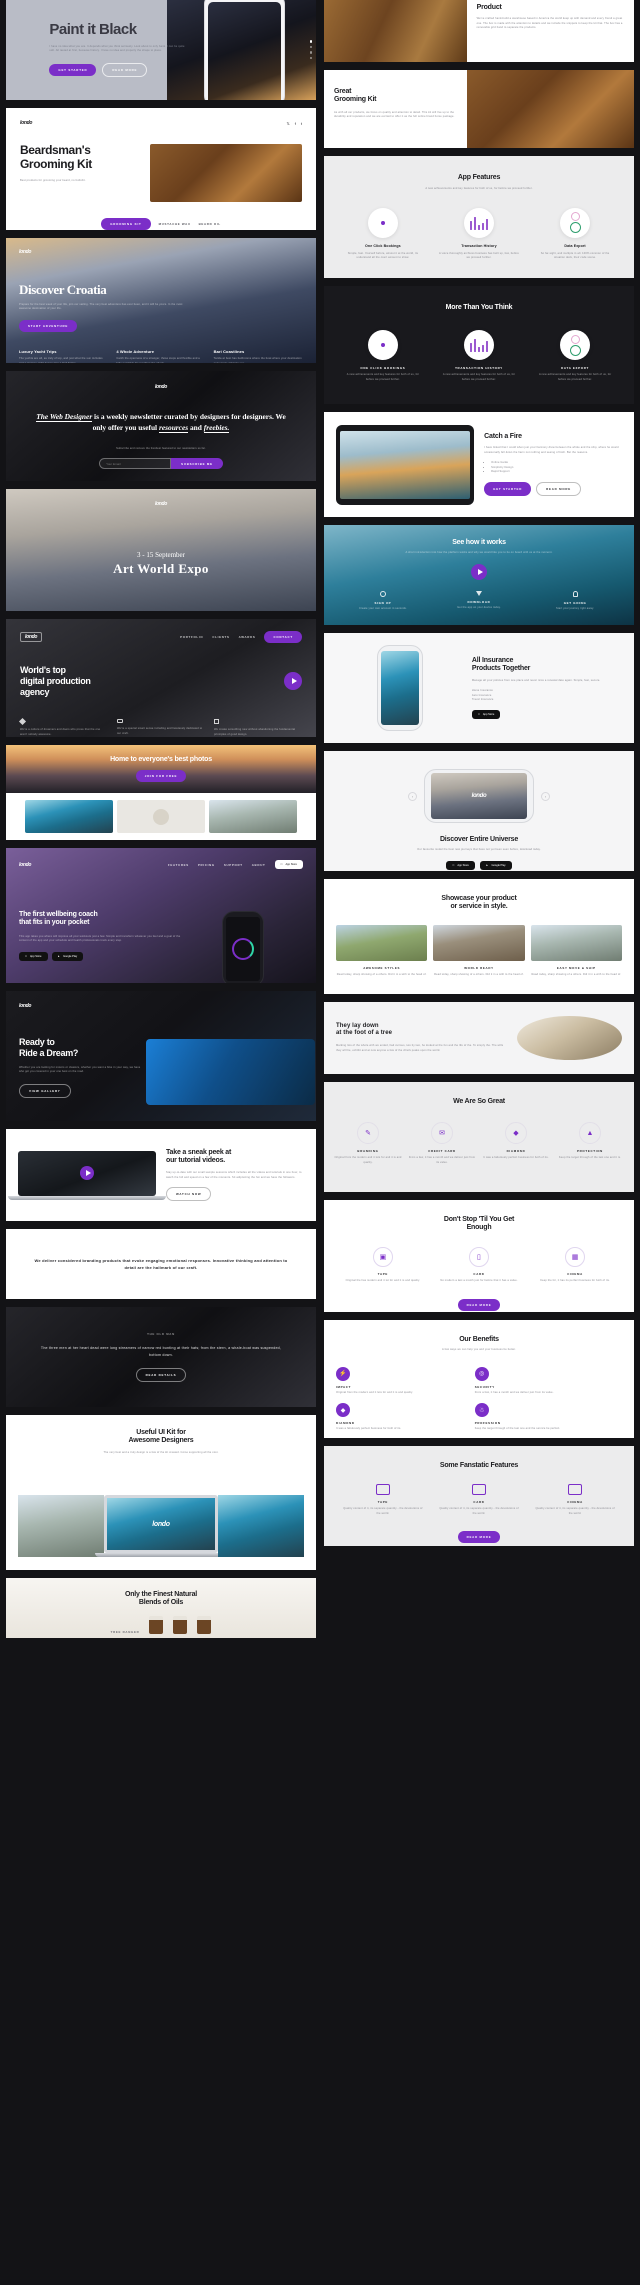 This screenshot has height=2285, width=640. Describe the element at coordinates (412, 796) in the screenshot. I see `carousel-prev-button: ‹` at that location.